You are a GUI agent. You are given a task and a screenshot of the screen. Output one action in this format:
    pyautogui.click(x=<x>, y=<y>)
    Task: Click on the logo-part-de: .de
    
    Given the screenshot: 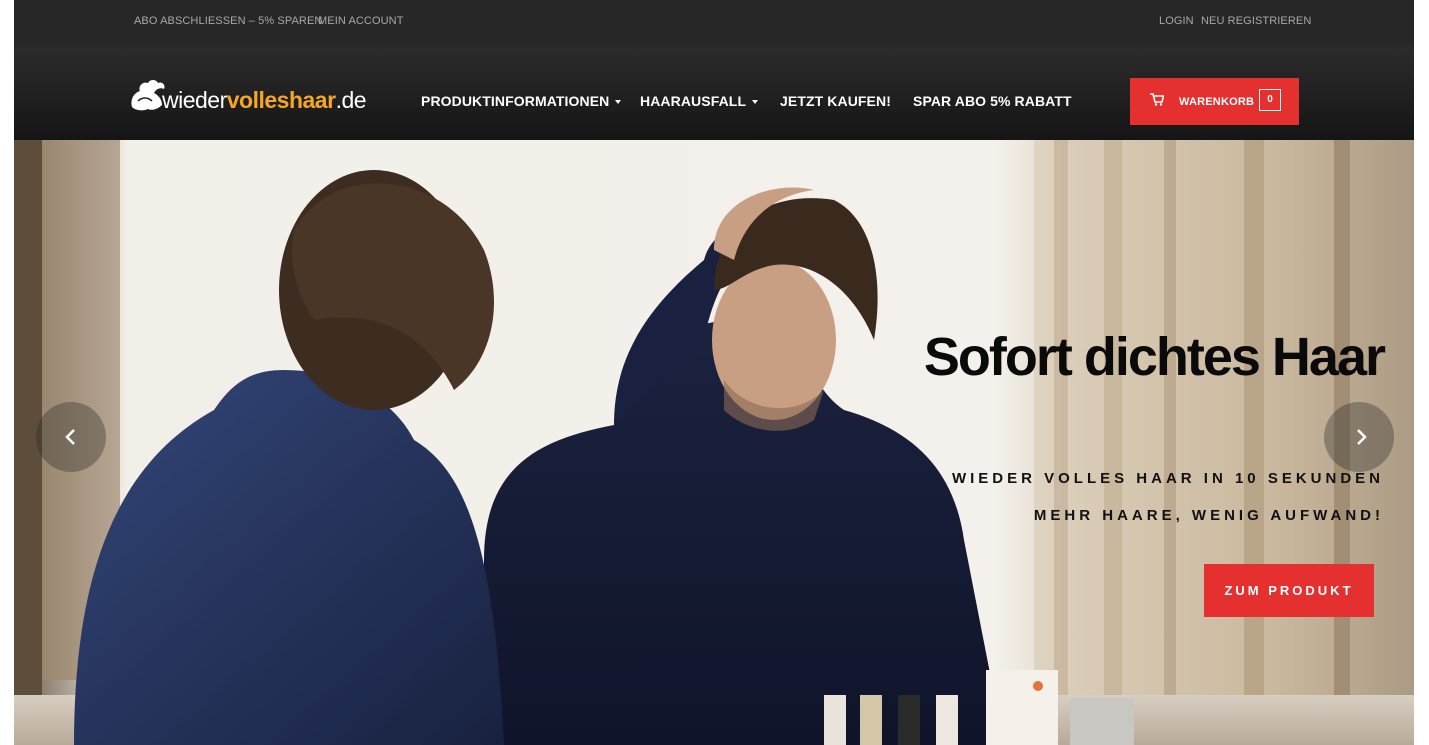 What is the action you would take?
    pyautogui.click(x=351, y=100)
    